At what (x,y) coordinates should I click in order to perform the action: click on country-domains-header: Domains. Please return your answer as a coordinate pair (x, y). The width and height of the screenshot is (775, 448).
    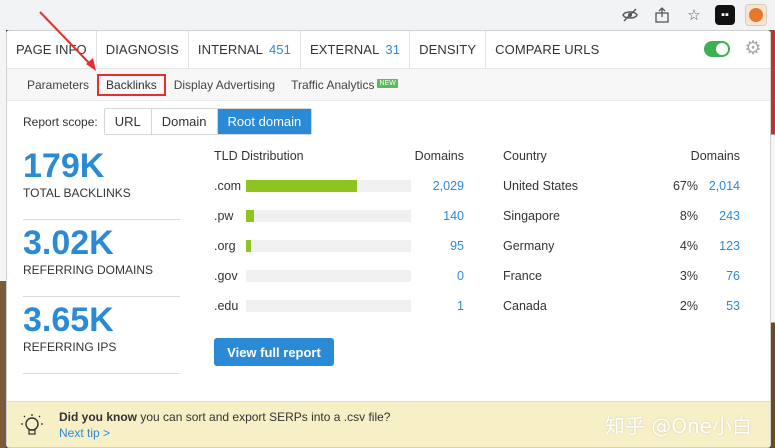
    Looking at the image, I should click on (715, 156).